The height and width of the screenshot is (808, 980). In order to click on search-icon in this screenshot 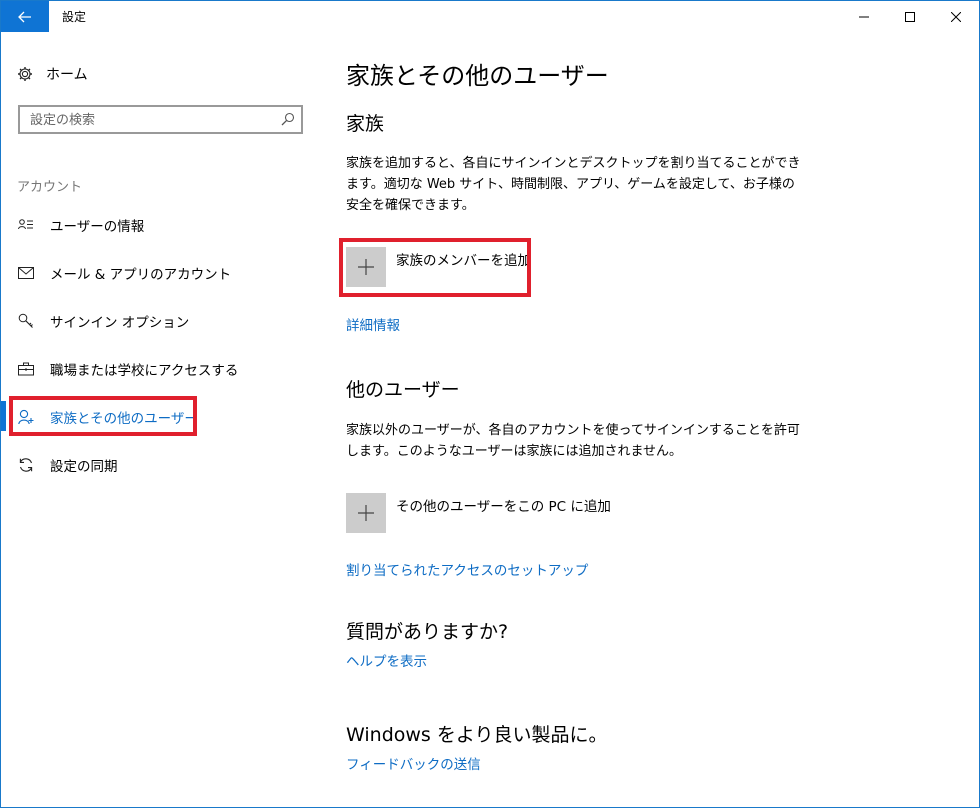, I will do `click(288, 119)`.